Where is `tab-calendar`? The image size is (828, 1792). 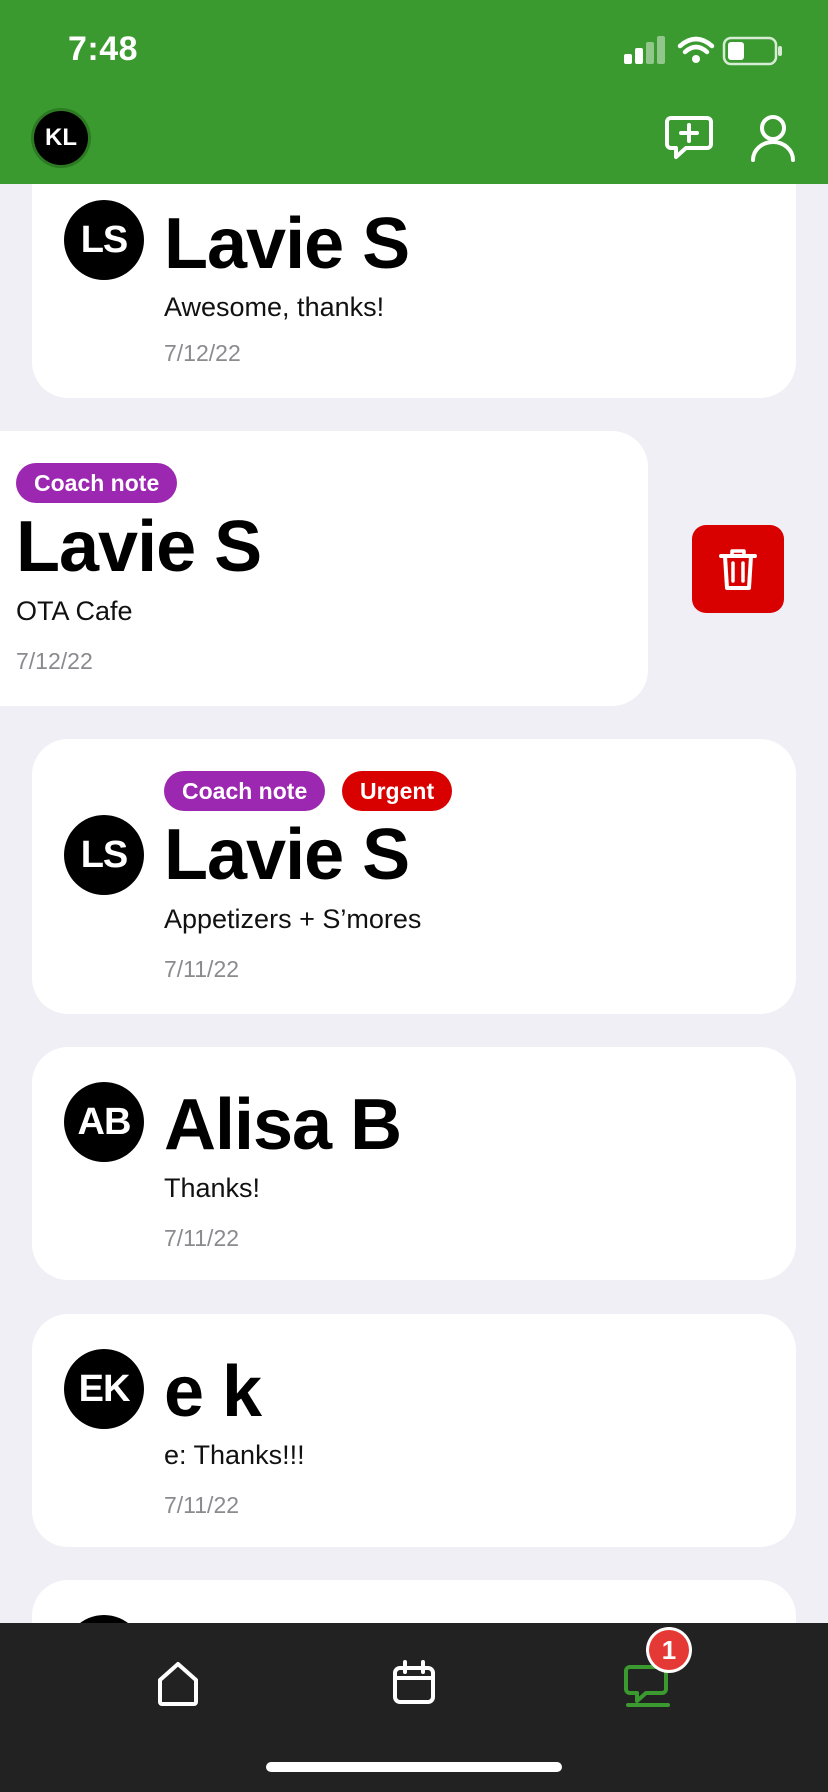
tab-calendar is located at coordinates (414, 1683).